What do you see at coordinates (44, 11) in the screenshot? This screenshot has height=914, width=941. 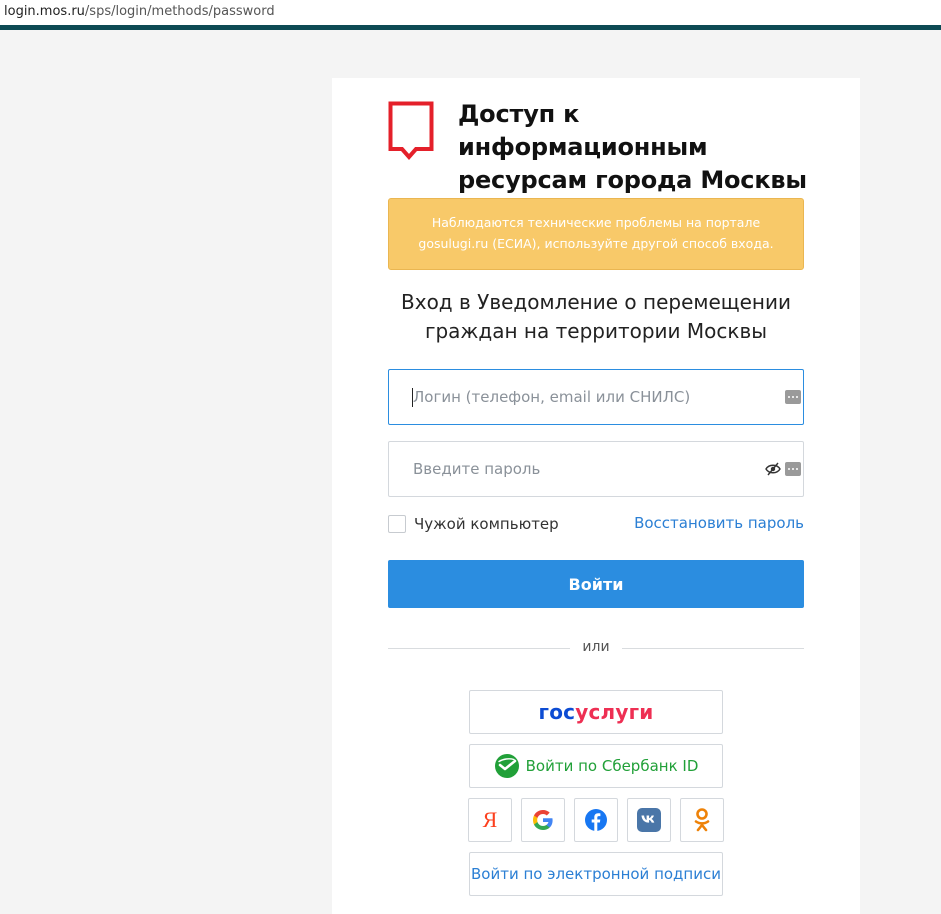 I see `url-domain: login.mos.ru` at bounding box center [44, 11].